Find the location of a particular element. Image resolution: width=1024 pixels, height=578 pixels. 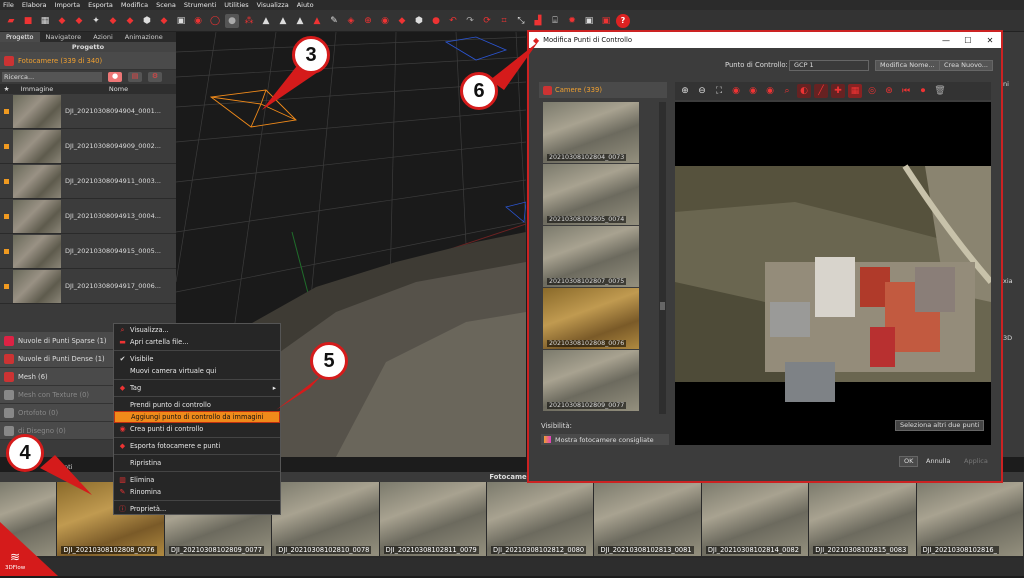

callout-4: 4 is located at coordinates (25, 453).